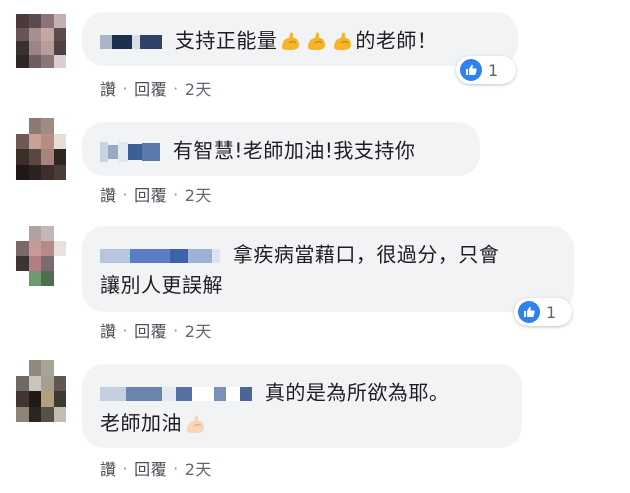 The width and height of the screenshot is (630, 493). I want to click on comment-text-line2-wrap: 老師加油, so click(302, 423).